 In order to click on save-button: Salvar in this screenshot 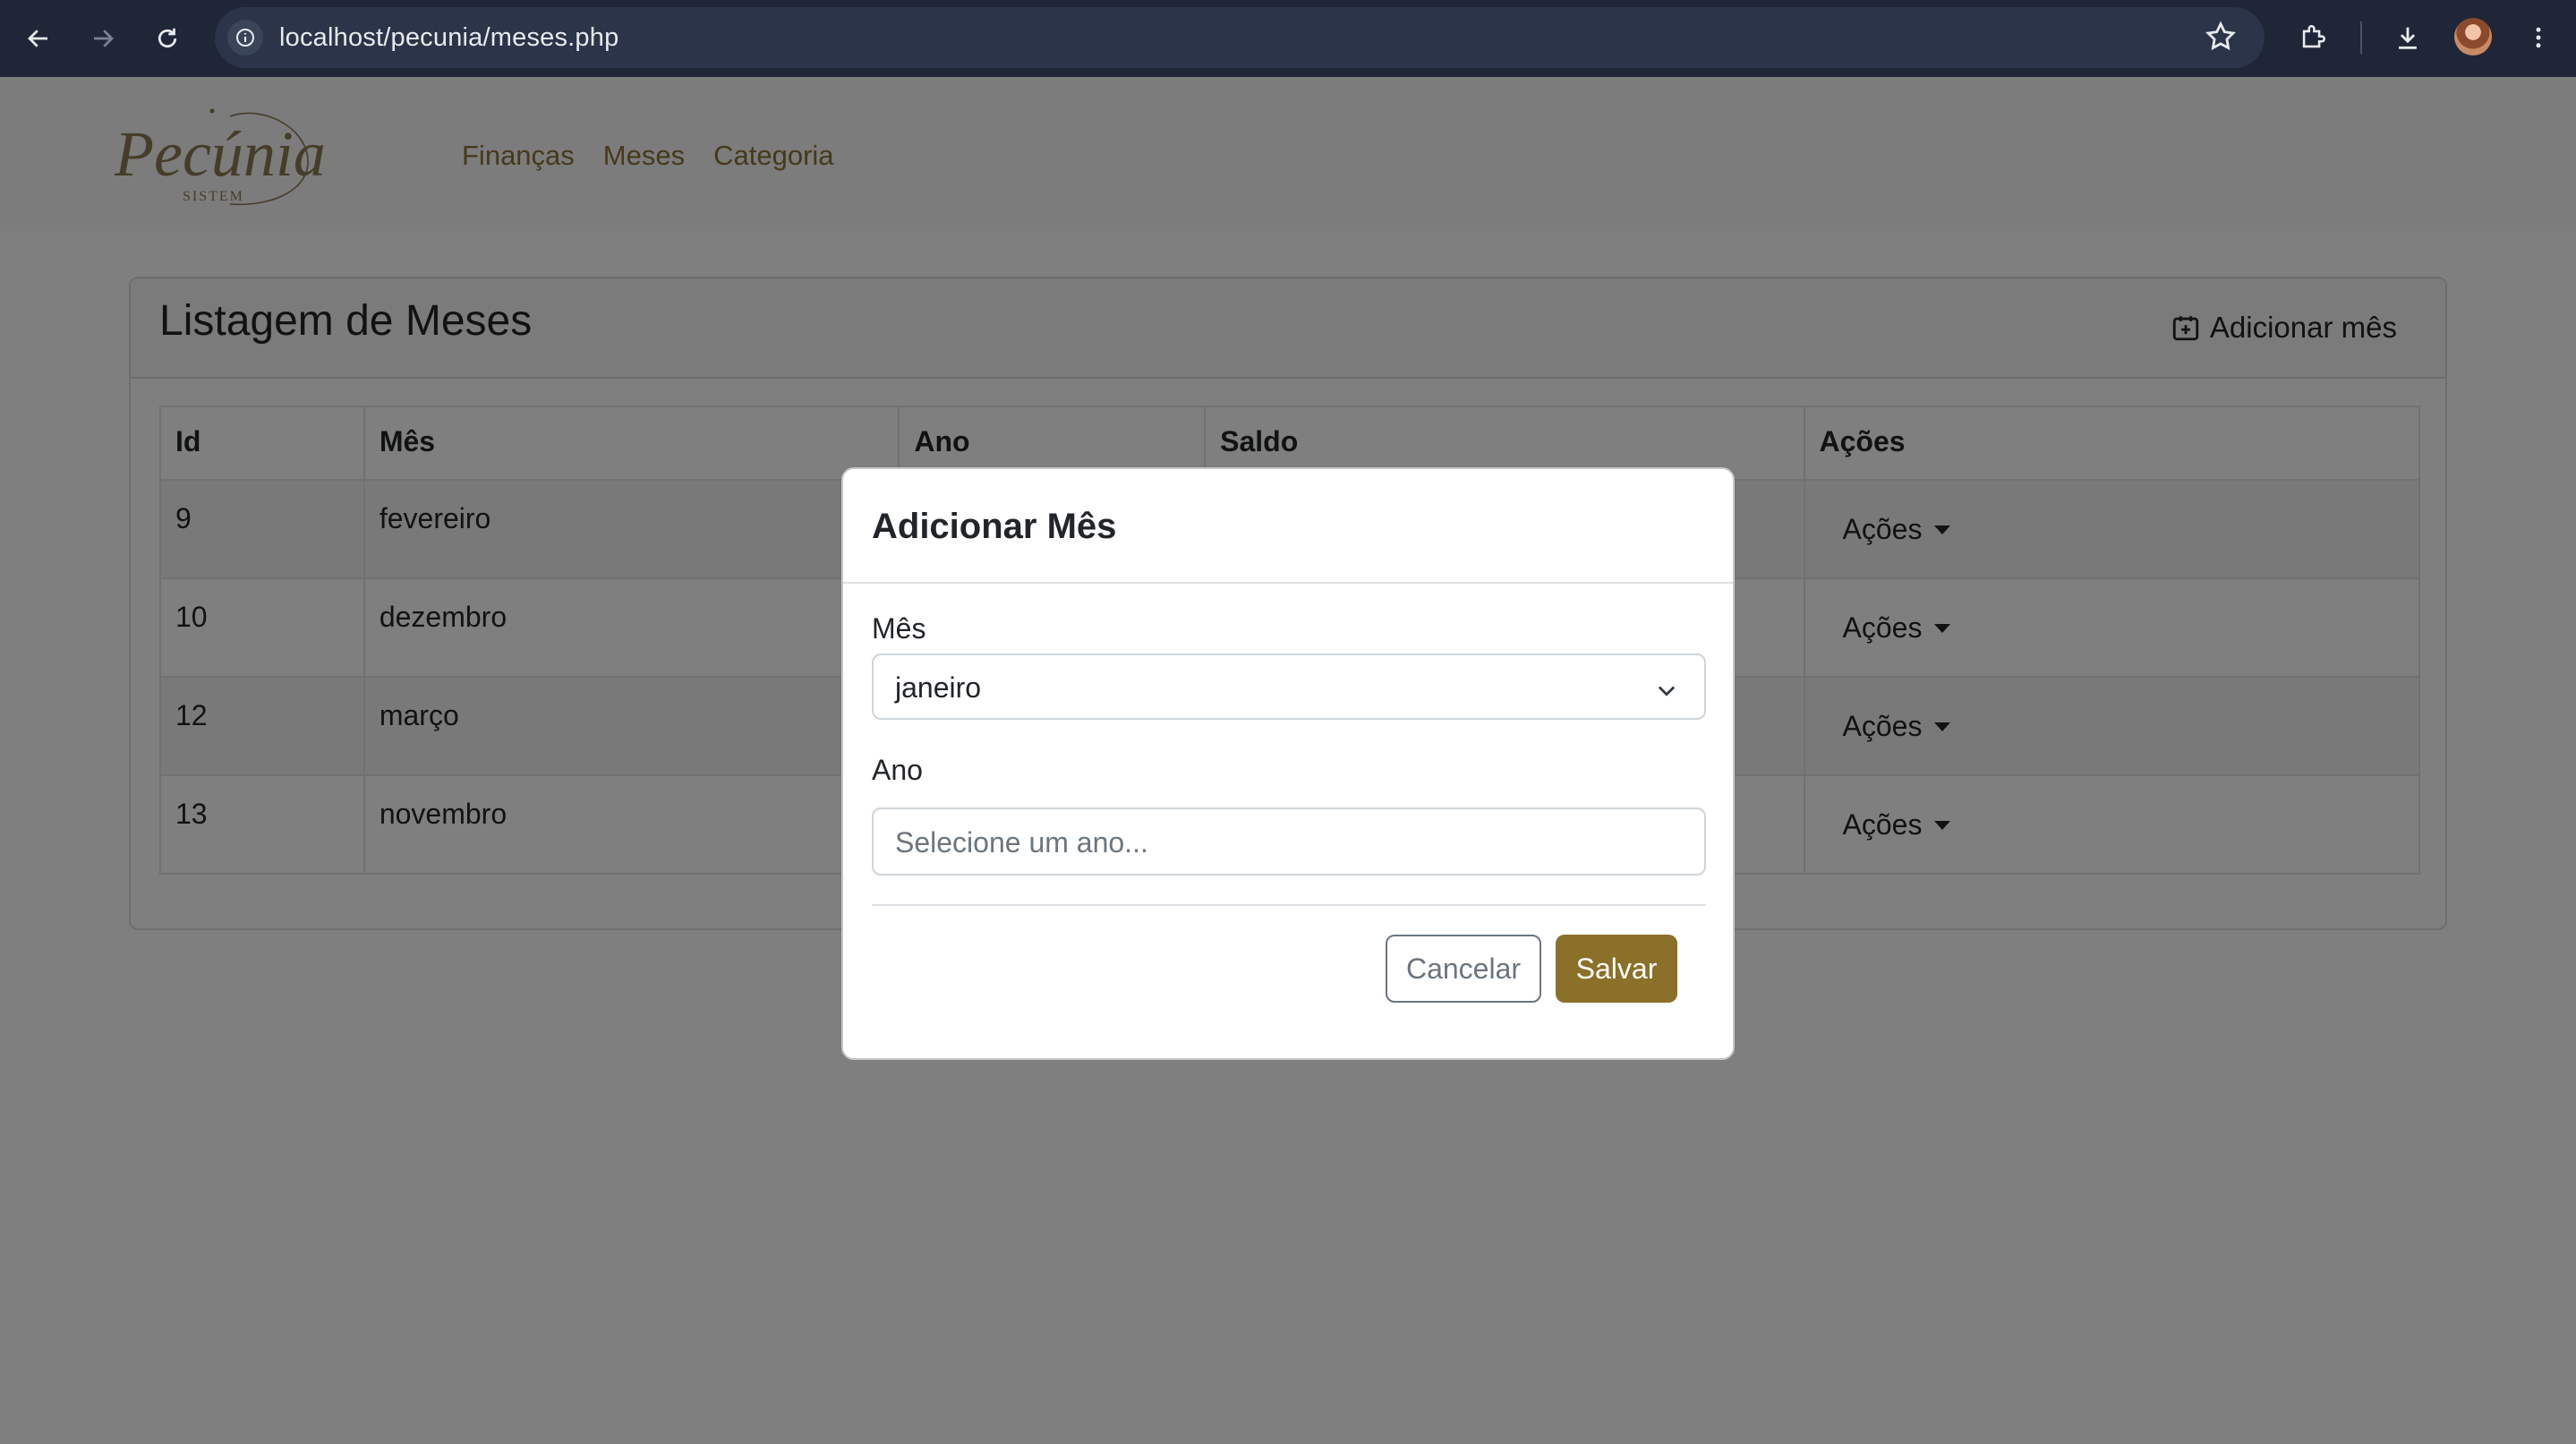, I will do `click(1616, 969)`.